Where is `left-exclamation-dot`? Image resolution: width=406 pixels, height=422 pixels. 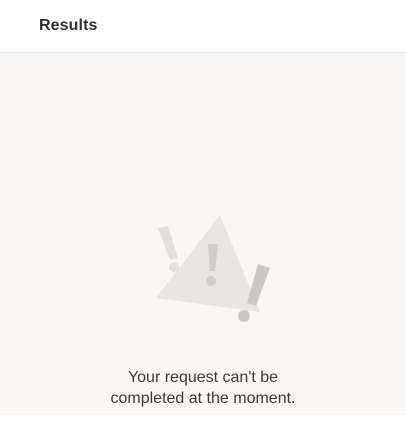 left-exclamation-dot is located at coordinates (174, 267).